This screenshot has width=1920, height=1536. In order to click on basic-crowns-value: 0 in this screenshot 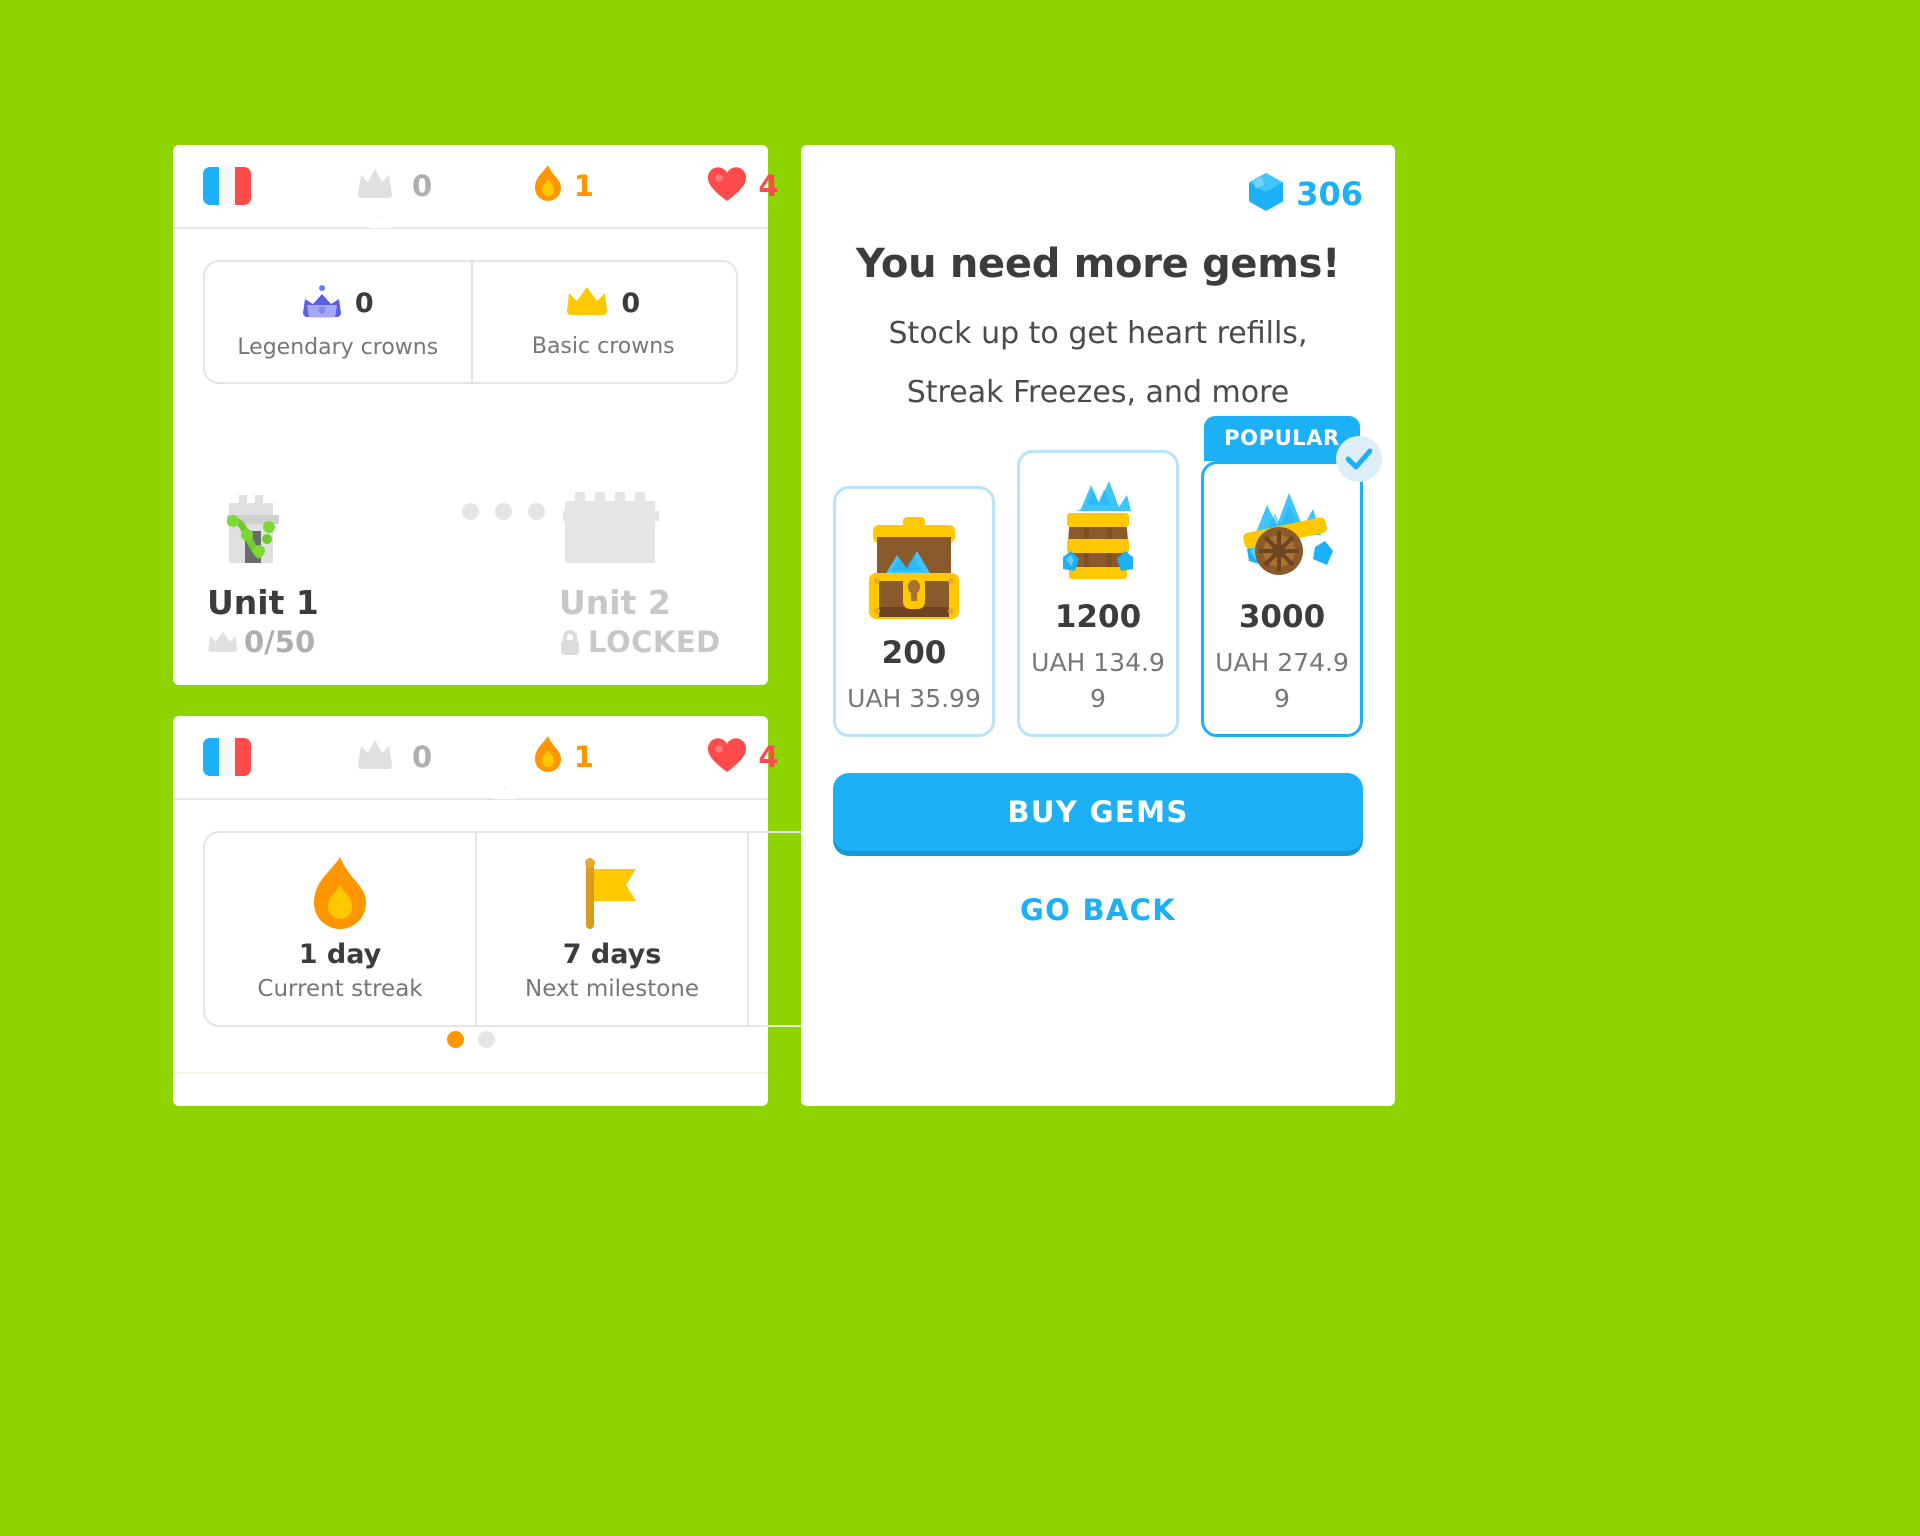, I will do `click(631, 303)`.